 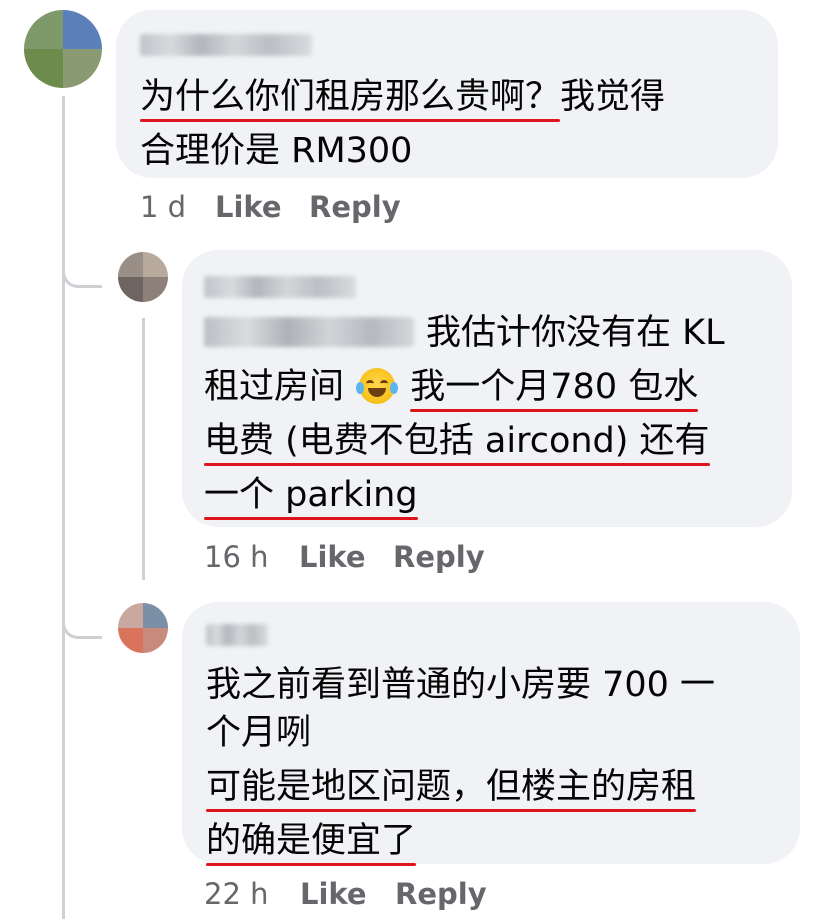 What do you see at coordinates (236, 894) in the screenshot?
I see `timestamp: 22 h` at bounding box center [236, 894].